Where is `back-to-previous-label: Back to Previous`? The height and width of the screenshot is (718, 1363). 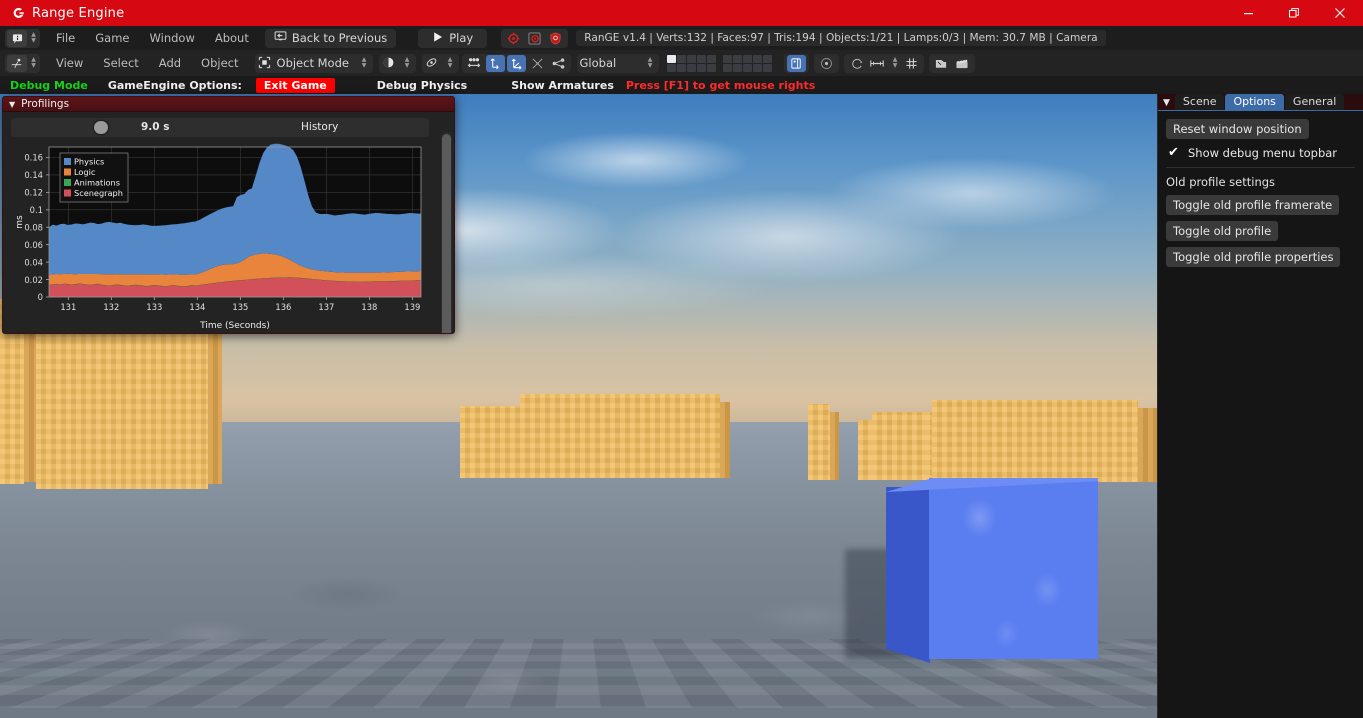
back-to-previous-label: Back to Previous is located at coordinates (339, 38).